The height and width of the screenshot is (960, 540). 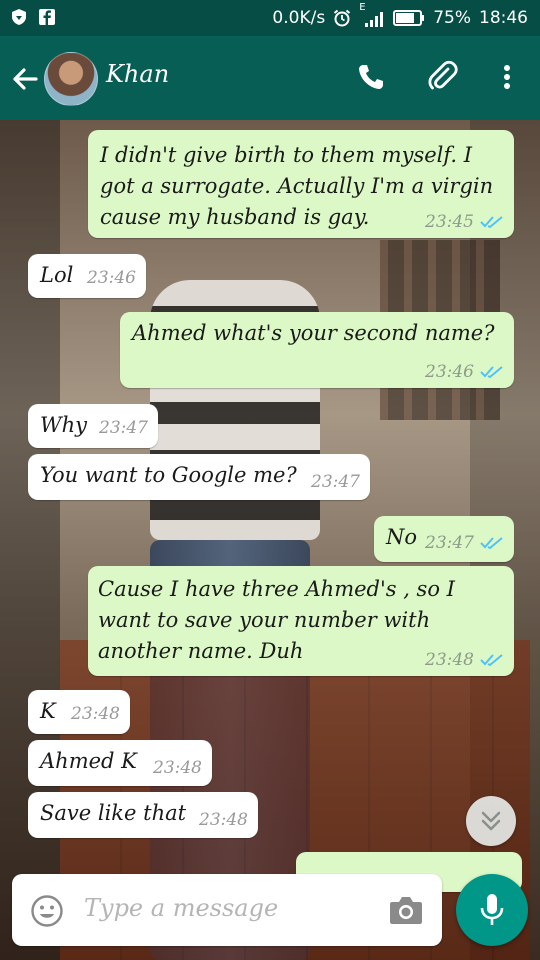 What do you see at coordinates (47, 17) in the screenshot?
I see `facebook-icon` at bounding box center [47, 17].